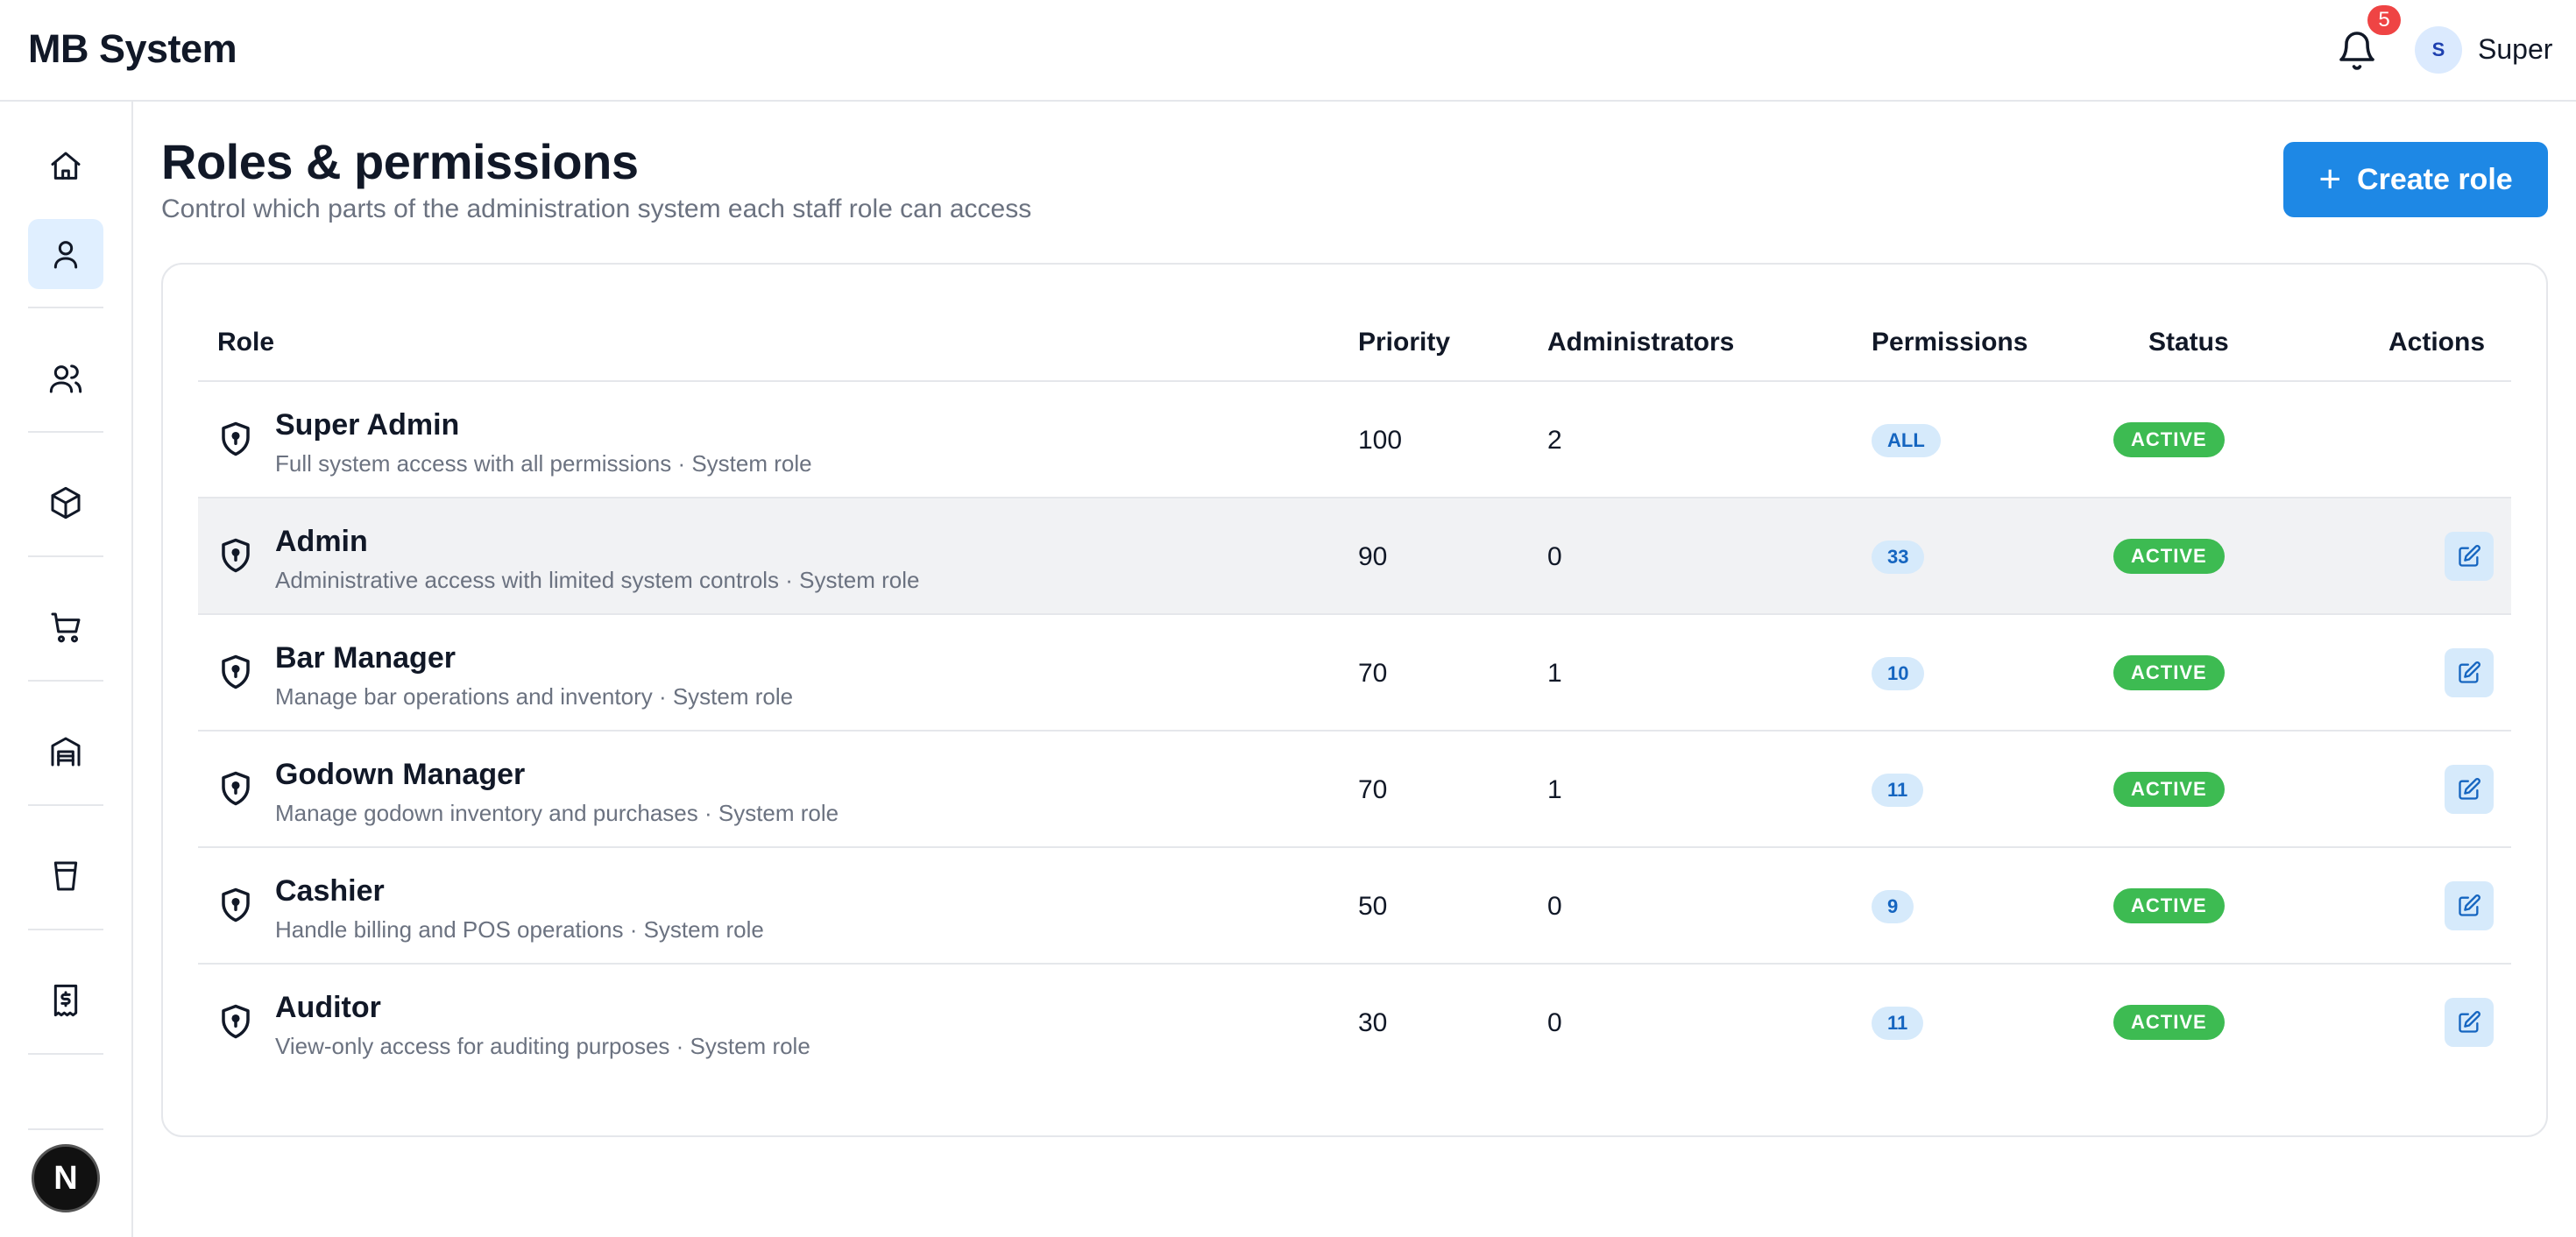 This screenshot has height=1237, width=2576. I want to click on role-administrators: 2, so click(1554, 440).